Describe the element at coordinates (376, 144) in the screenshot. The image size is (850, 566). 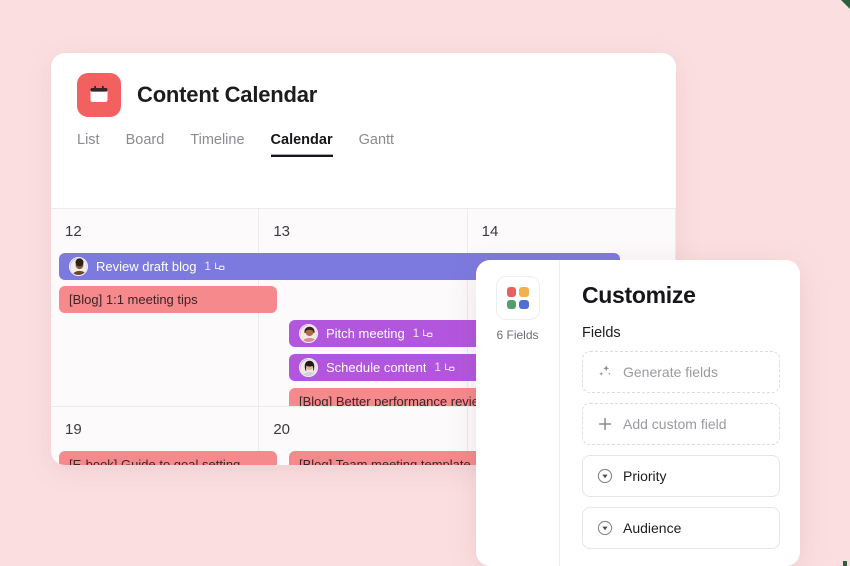
I see `tab-gantt: Gantt` at that location.